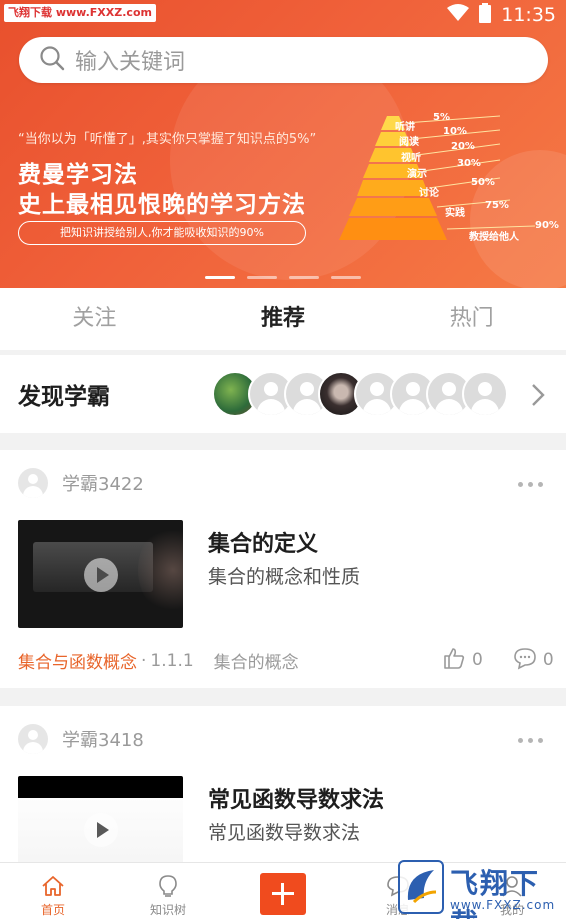 Image resolution: width=566 pixels, height=919 pixels. What do you see at coordinates (417, 174) in the screenshot?
I see `pyramid-label: 演示` at bounding box center [417, 174].